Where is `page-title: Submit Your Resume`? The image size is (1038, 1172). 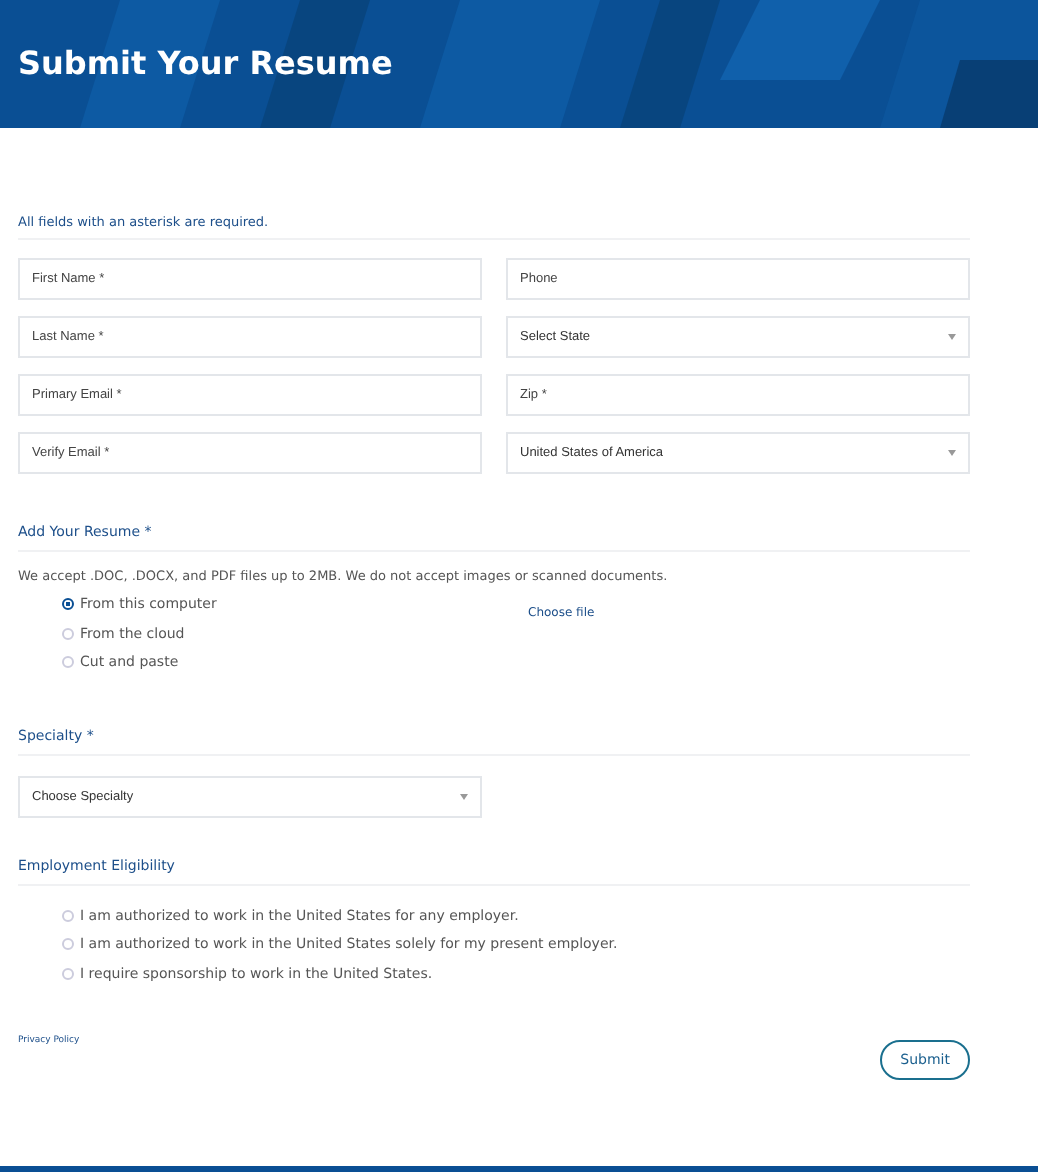 page-title: Submit Your Resume is located at coordinates (204, 62).